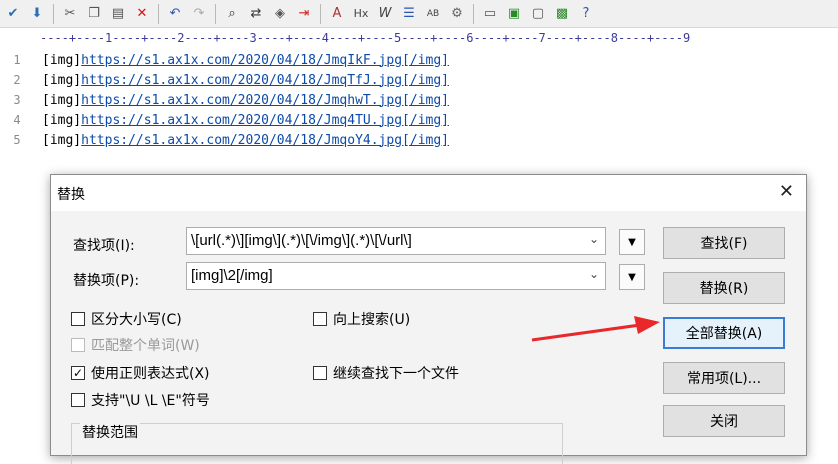 The image size is (838, 464). Describe the element at coordinates (256, 14) in the screenshot. I see `replace-icon: ⇄` at that location.